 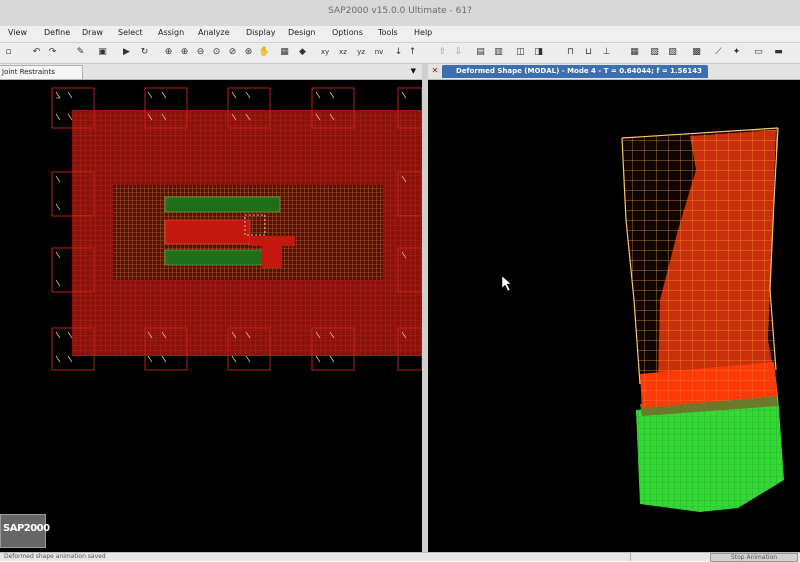 I want to click on run-analysis-icon: ▶, so click(x=126, y=52).